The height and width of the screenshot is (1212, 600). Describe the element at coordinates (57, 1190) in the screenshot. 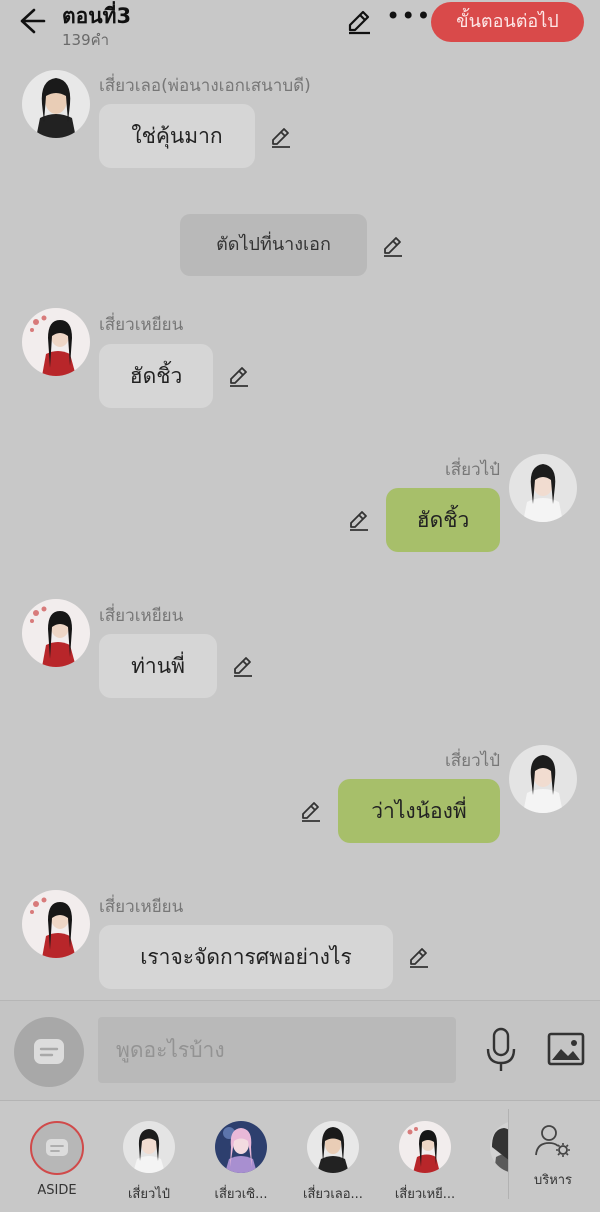

I see `character-name: ASIDE` at that location.